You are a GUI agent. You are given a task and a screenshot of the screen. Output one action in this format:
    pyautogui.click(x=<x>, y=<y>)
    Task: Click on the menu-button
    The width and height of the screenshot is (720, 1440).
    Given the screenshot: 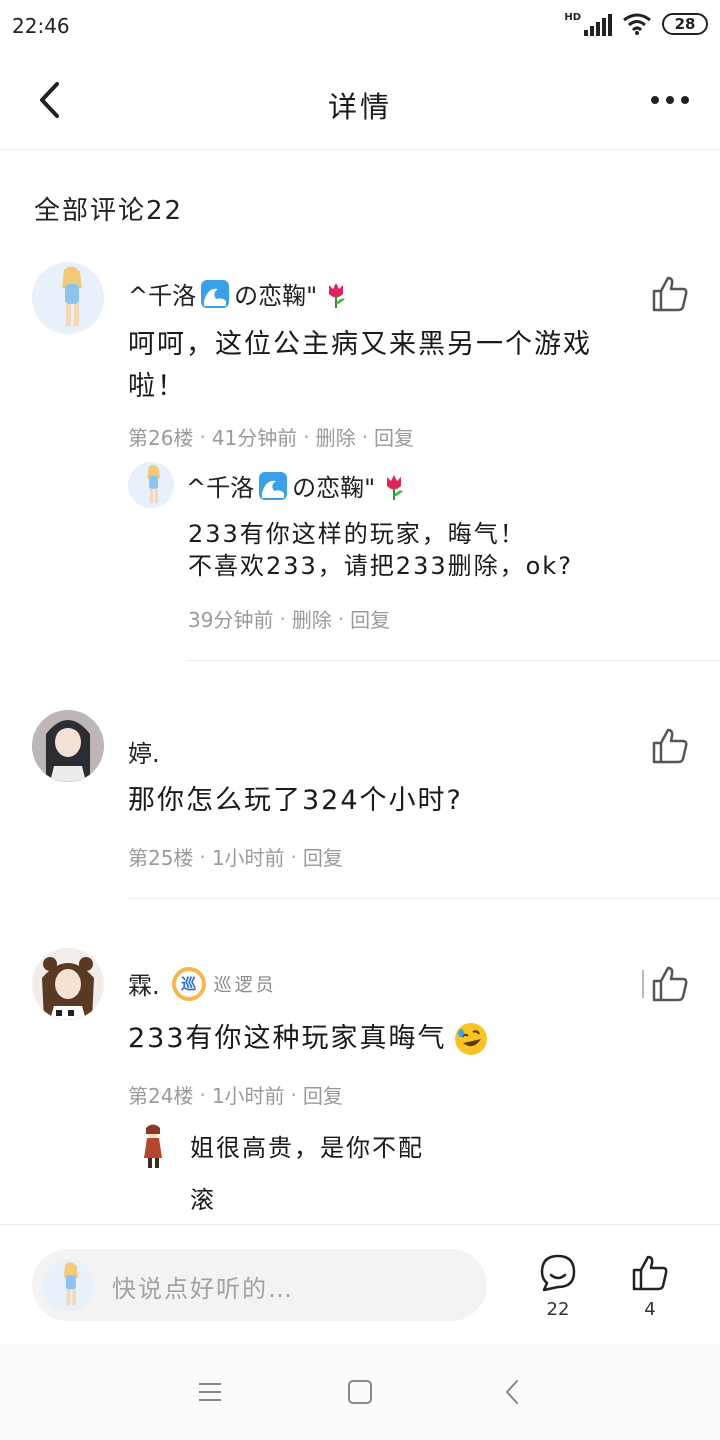 What is the action you would take?
    pyautogui.click(x=210, y=1392)
    